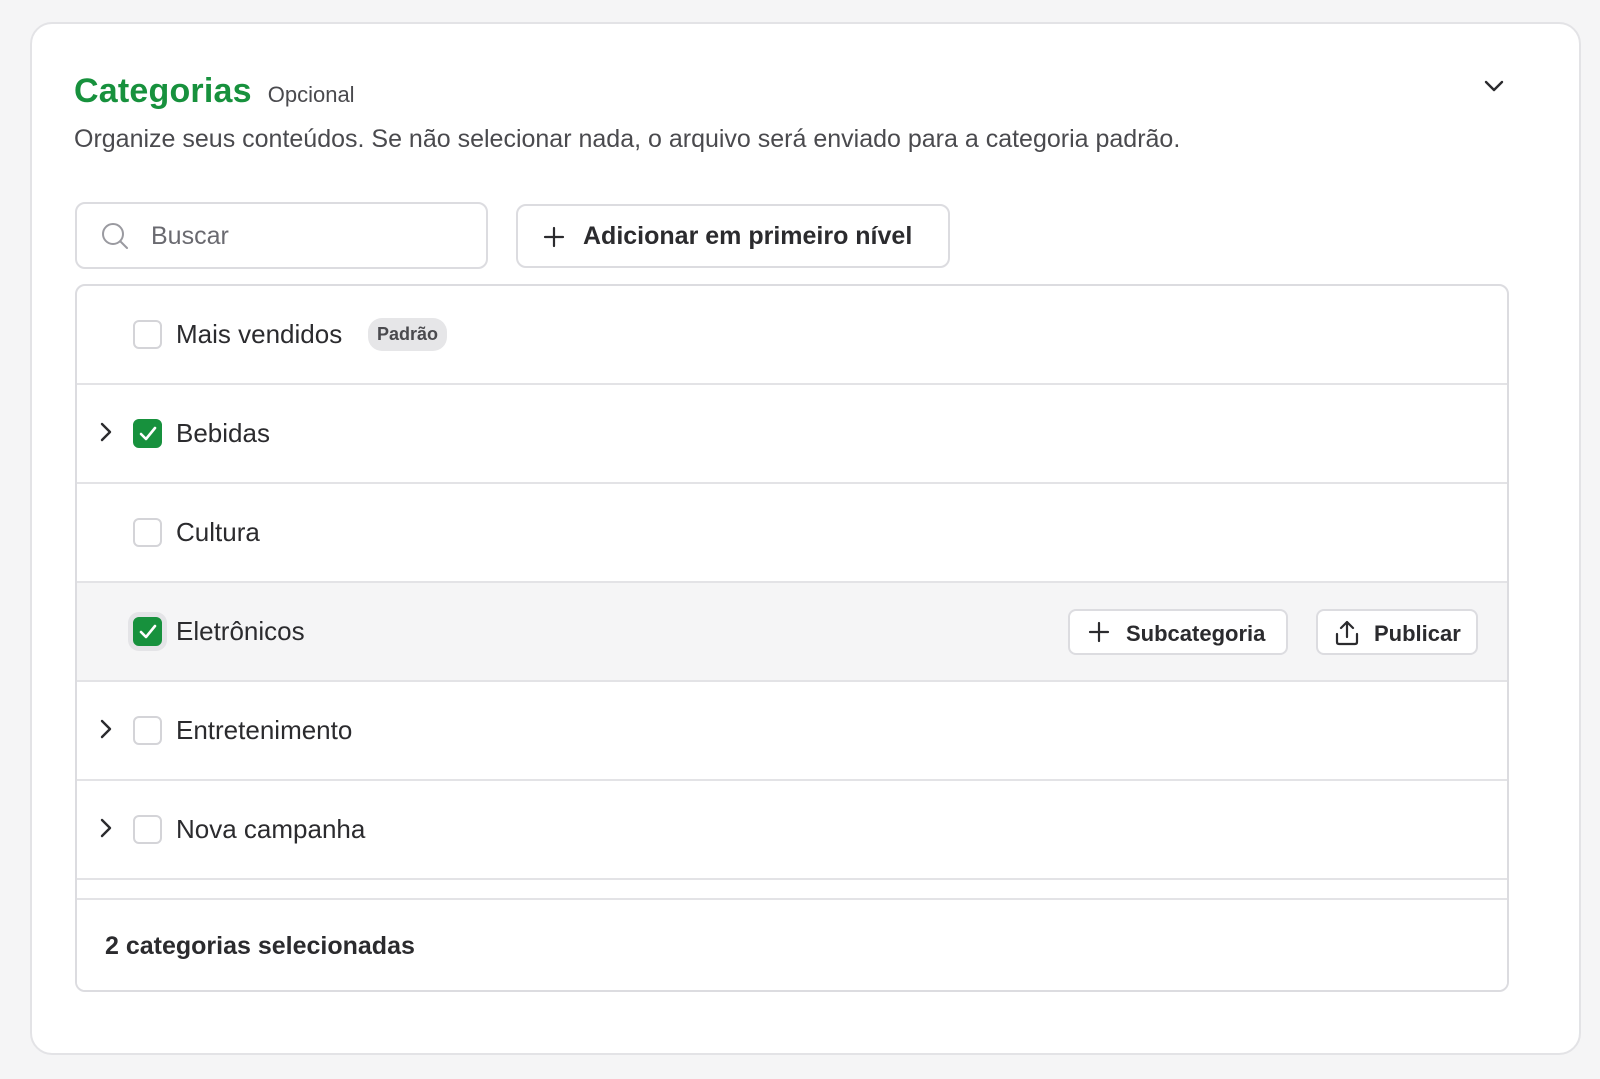  Describe the element at coordinates (1196, 633) in the screenshot. I see `add-subcategory-label: Subcategoria` at that location.